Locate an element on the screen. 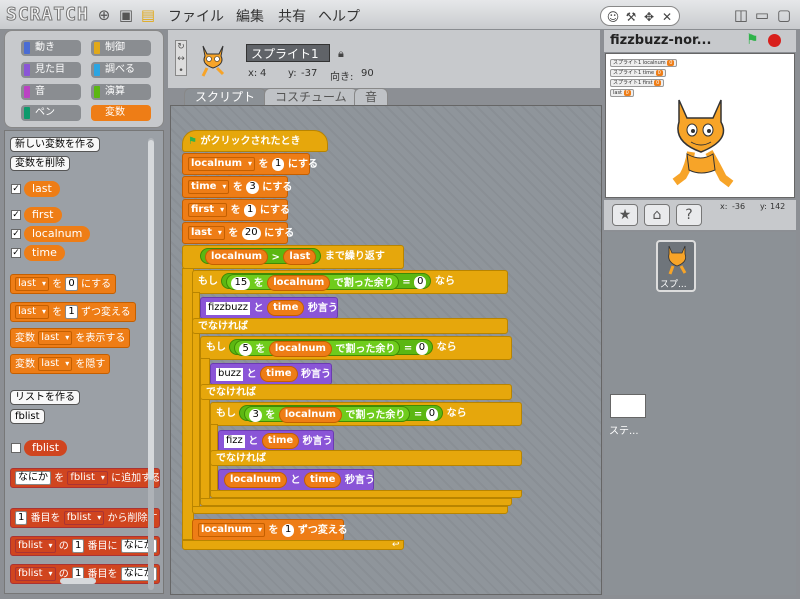 The image size is (800, 599). menu-share: 共有 is located at coordinates (292, 16).